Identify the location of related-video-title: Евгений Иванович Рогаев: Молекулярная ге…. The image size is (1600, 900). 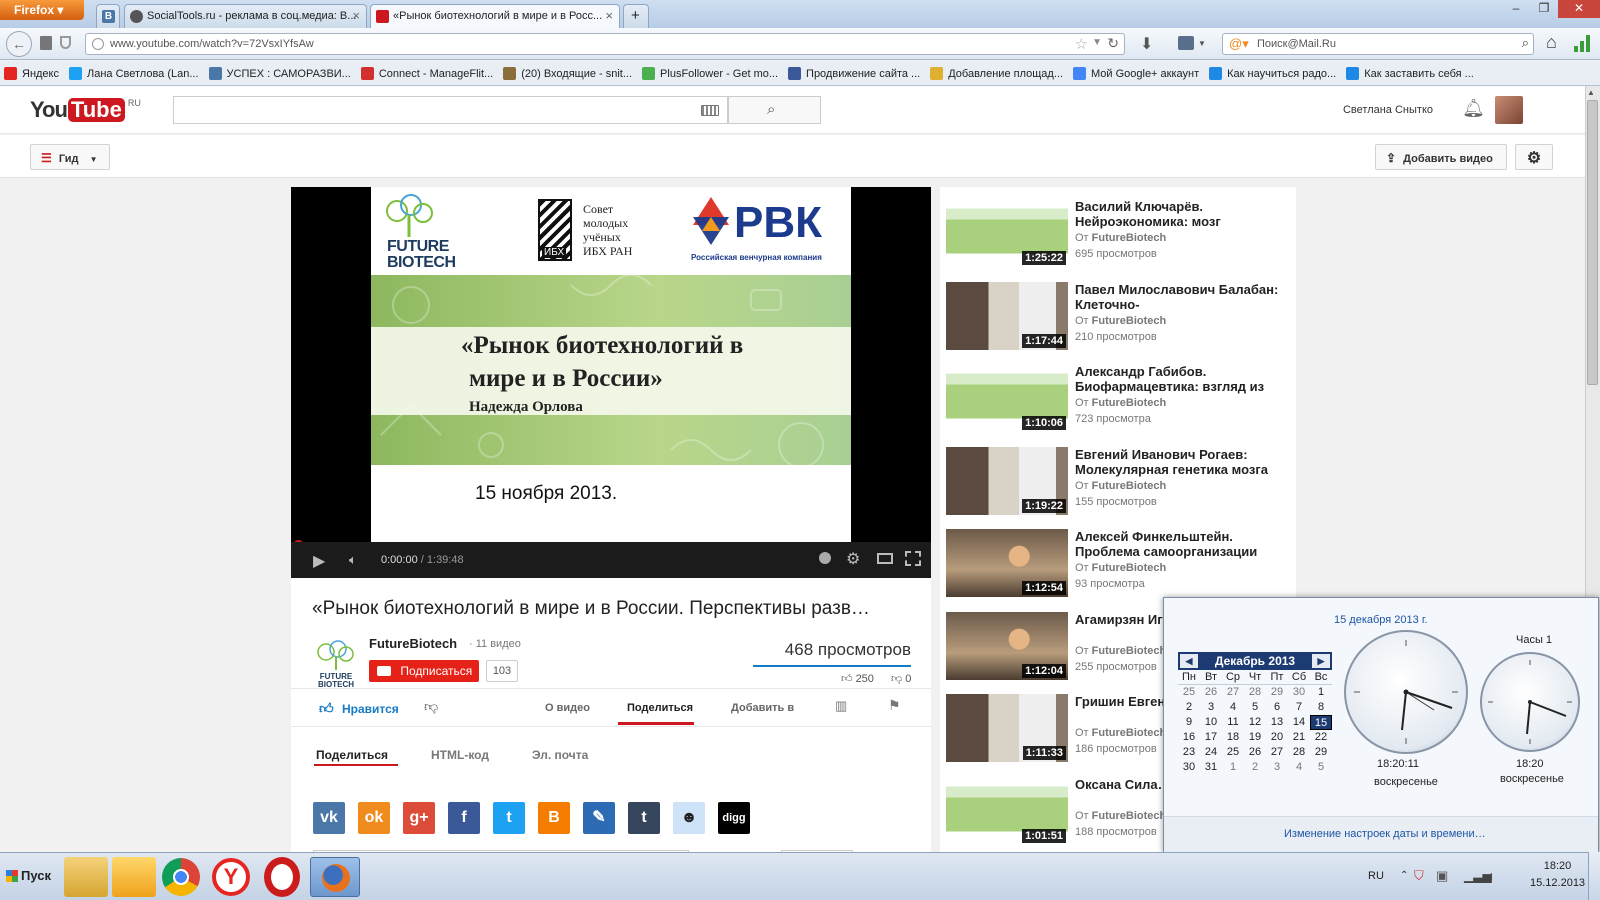
(1180, 463).